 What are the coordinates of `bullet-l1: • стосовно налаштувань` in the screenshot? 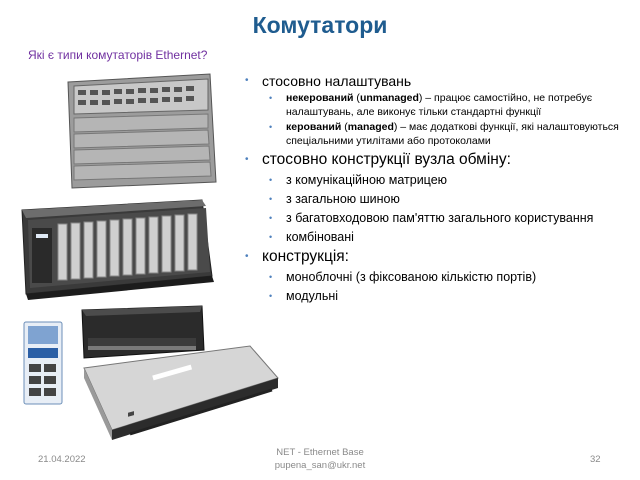 It's located at (328, 81).